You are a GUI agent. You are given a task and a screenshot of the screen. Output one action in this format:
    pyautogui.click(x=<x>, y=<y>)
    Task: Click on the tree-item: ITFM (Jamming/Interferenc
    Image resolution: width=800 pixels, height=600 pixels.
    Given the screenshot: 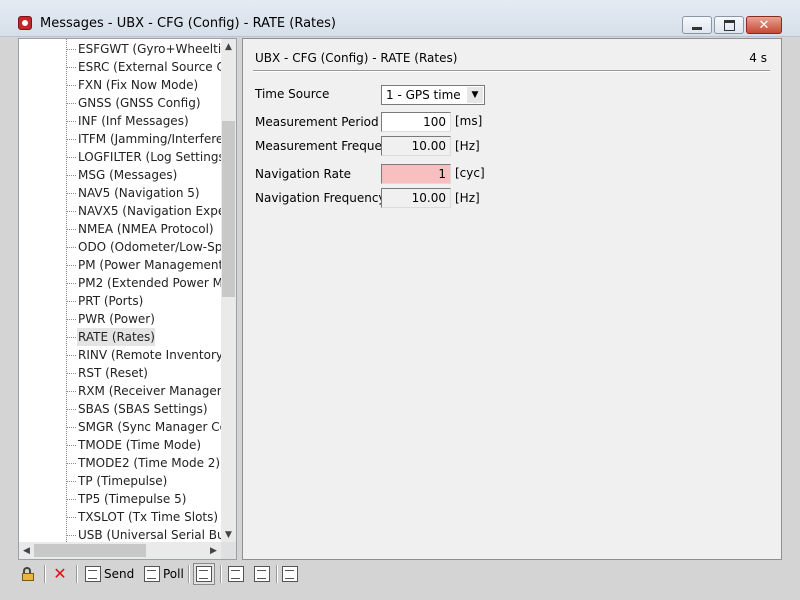 What is the action you would take?
    pyautogui.click(x=144, y=139)
    